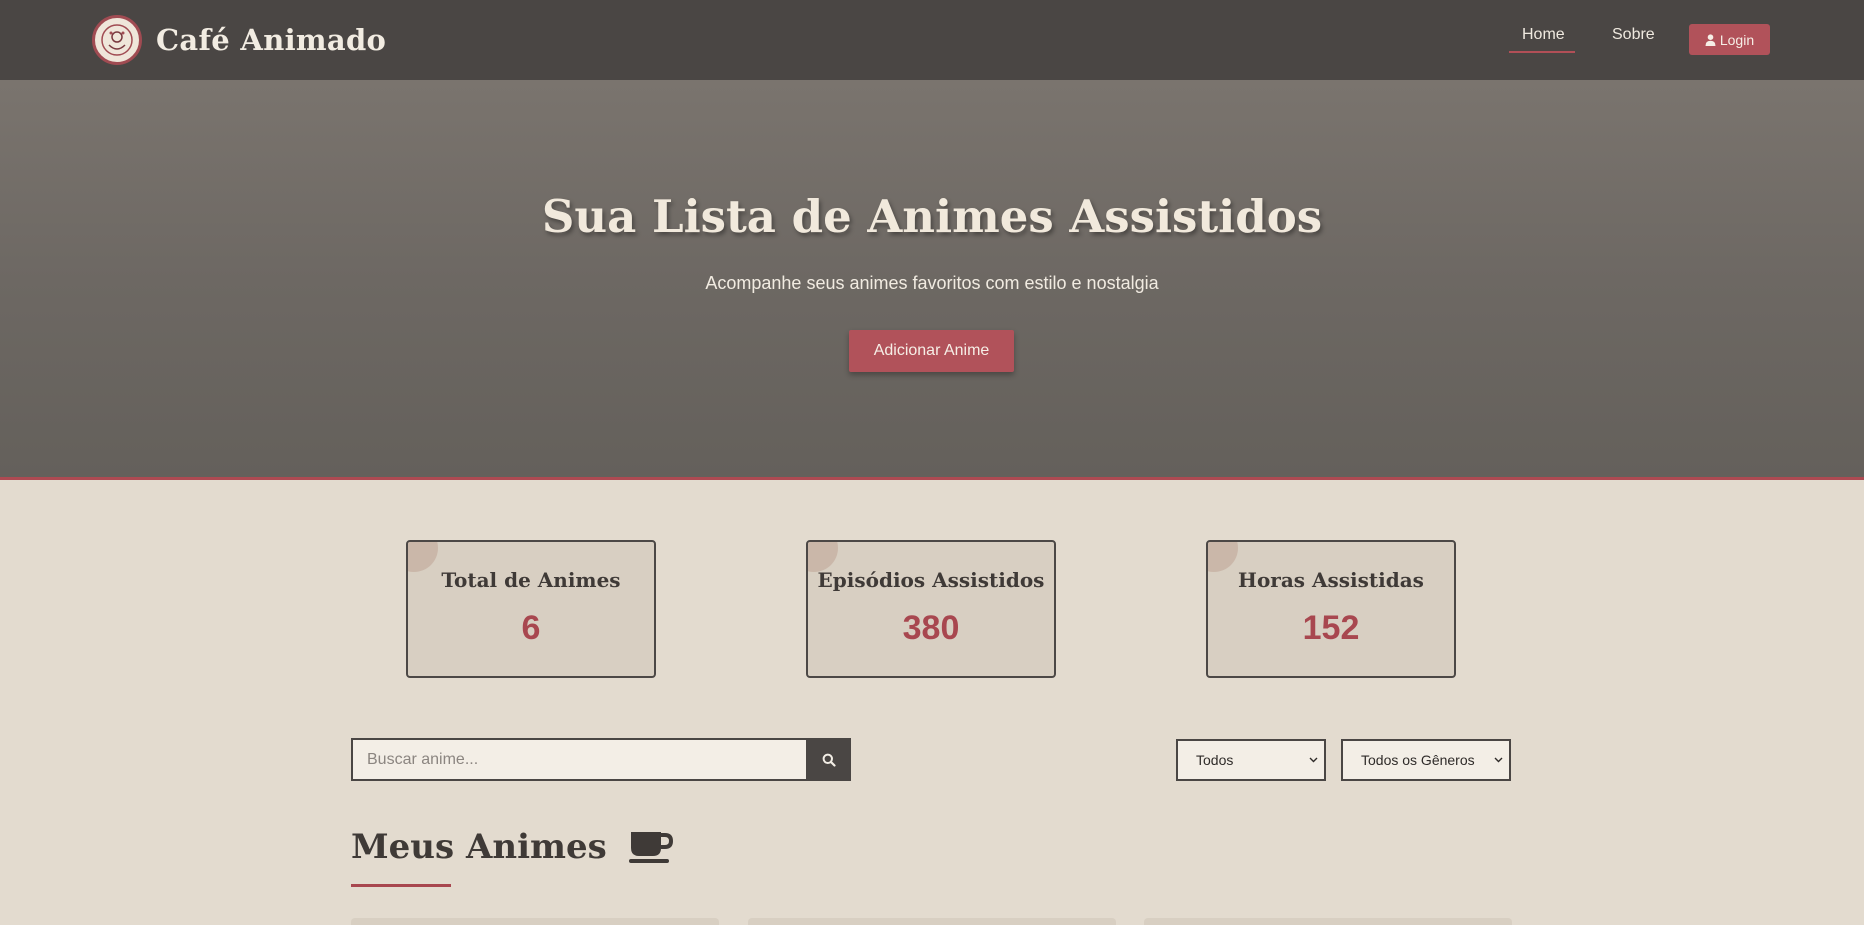 The width and height of the screenshot is (1864, 925). I want to click on stat-card-episodes: Episódios Assistidos 380, so click(931, 609).